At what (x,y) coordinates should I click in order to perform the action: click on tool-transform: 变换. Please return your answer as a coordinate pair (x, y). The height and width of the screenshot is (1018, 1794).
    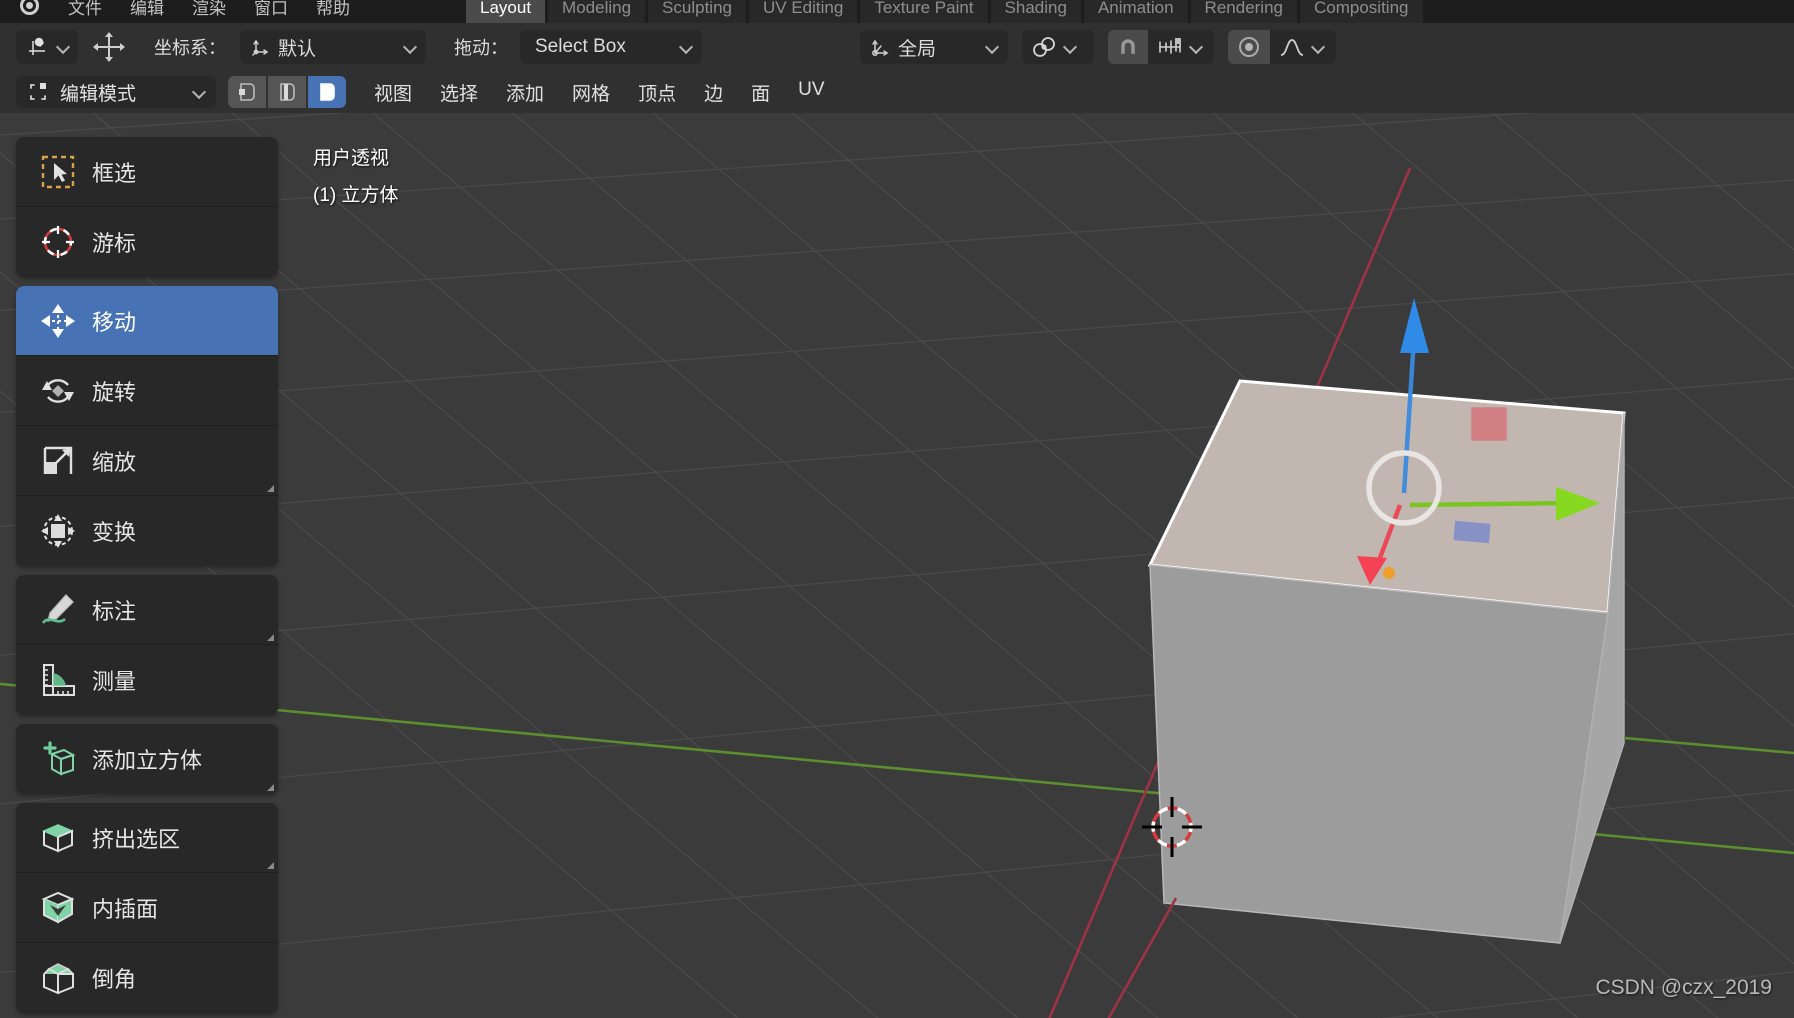
    Looking at the image, I should click on (147, 531).